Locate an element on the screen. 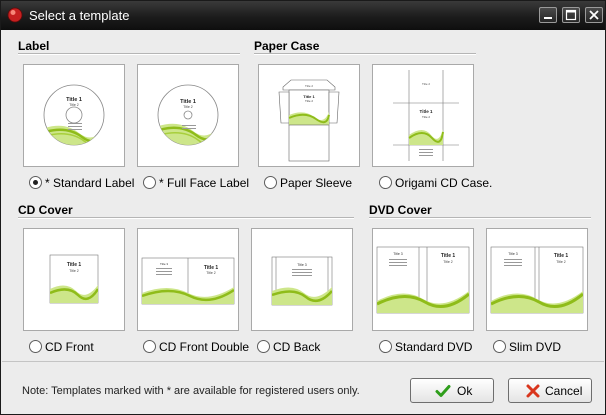 The height and width of the screenshot is (415, 606). standard-label-preview: Title 1 Title 2 is located at coordinates (74, 115).